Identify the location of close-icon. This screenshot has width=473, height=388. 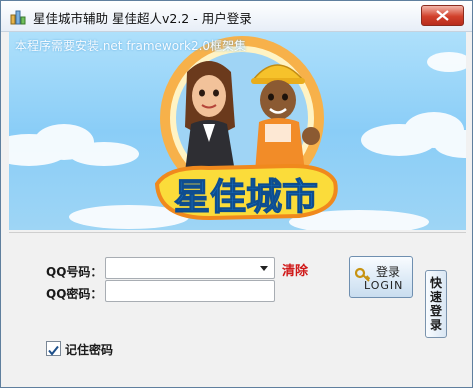
(442, 15).